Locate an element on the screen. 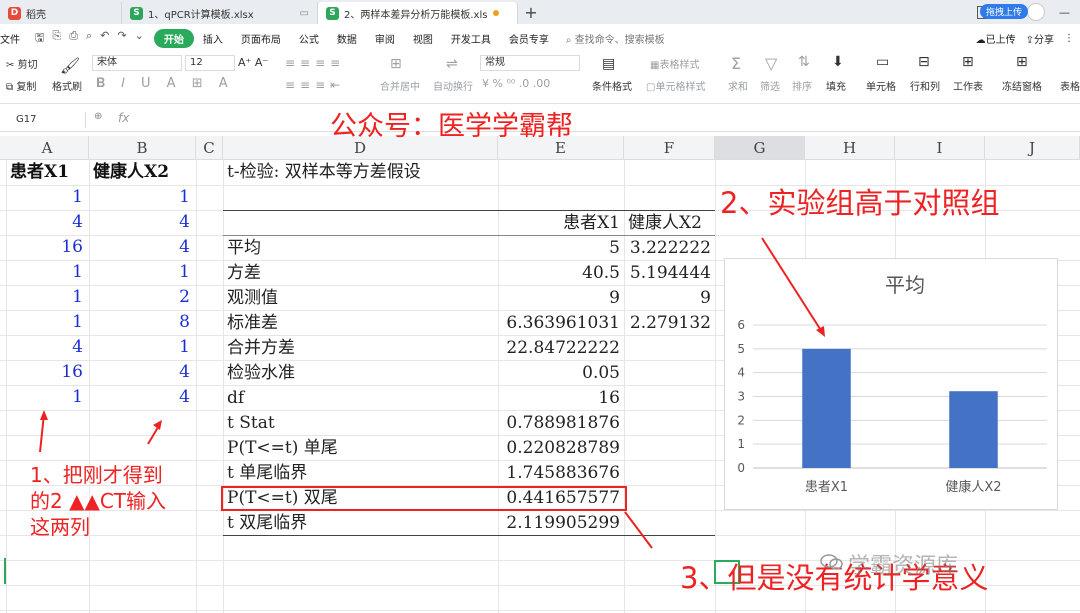 This screenshot has width=1080, height=613. row-col-button: 行和列 is located at coordinates (925, 85).